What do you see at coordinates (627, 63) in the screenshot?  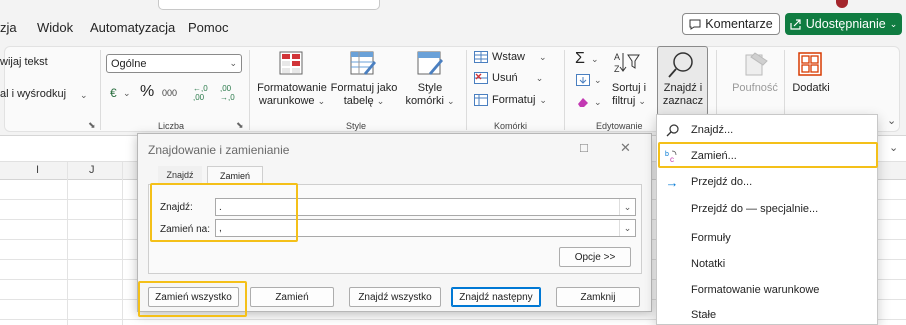 I see `sort-filter-icon: A Z` at bounding box center [627, 63].